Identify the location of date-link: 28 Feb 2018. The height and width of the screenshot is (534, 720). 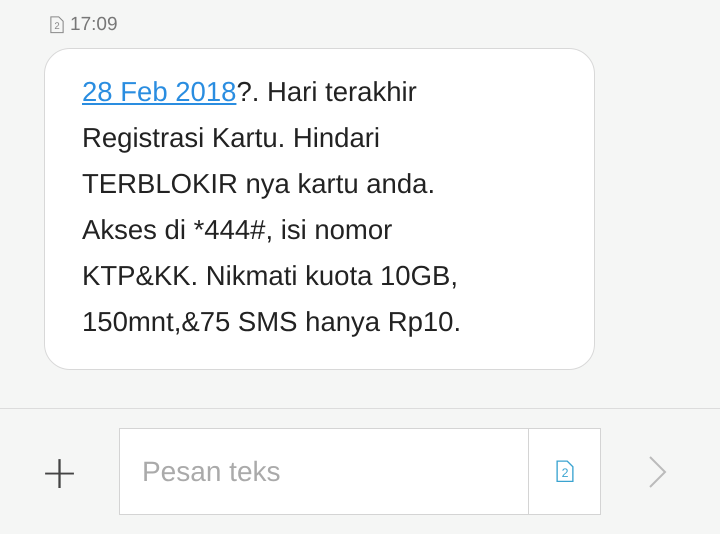
(159, 91).